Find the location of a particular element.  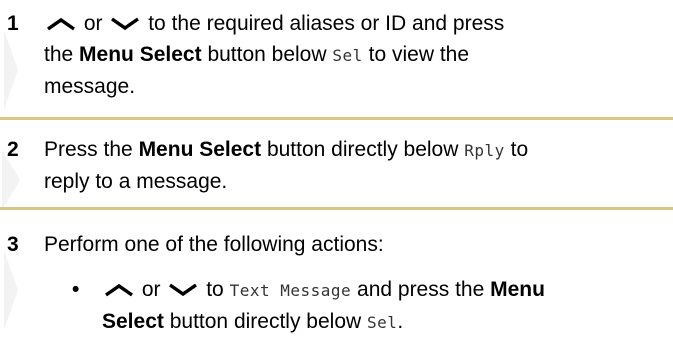

watermark is located at coordinates (11, 180).